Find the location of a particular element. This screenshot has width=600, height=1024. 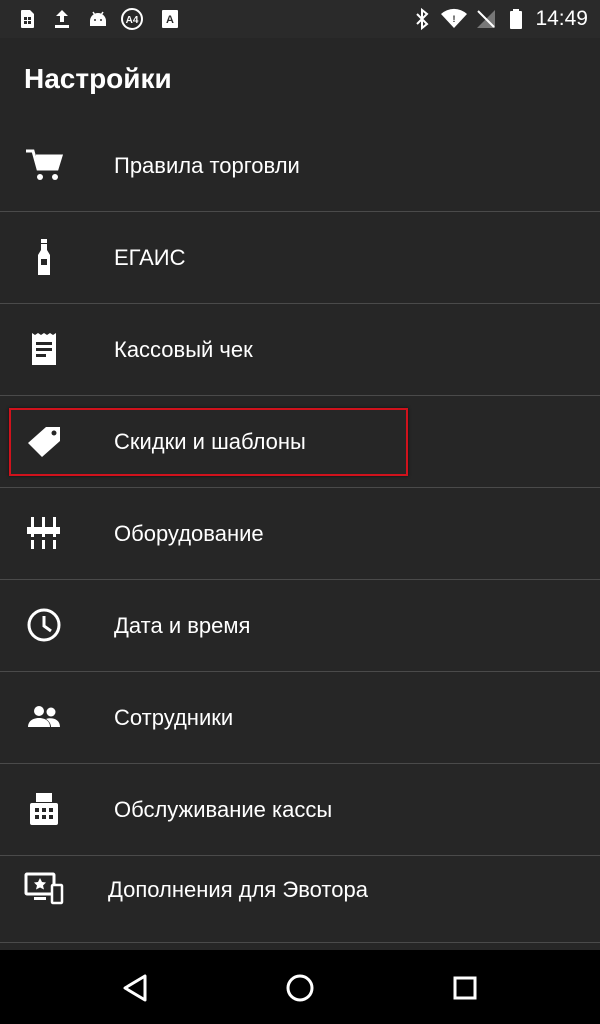

clock-icon is located at coordinates (44, 625).